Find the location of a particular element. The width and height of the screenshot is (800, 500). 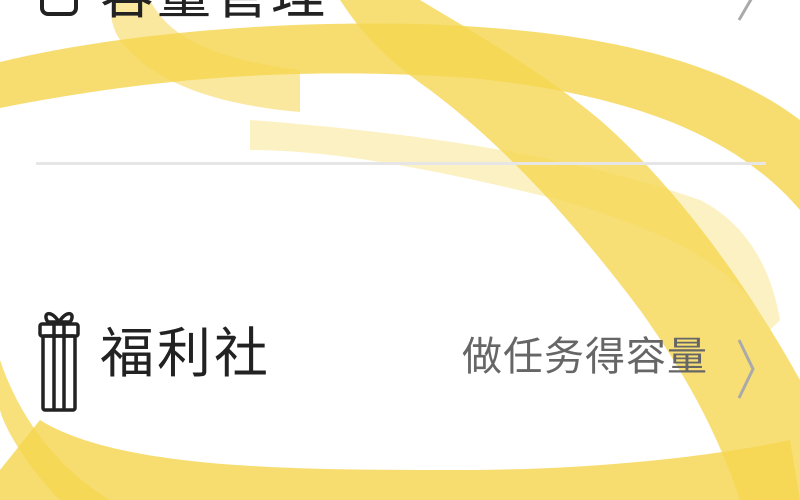

menu-item-hint: 做任务得容量 is located at coordinates (585, 357).